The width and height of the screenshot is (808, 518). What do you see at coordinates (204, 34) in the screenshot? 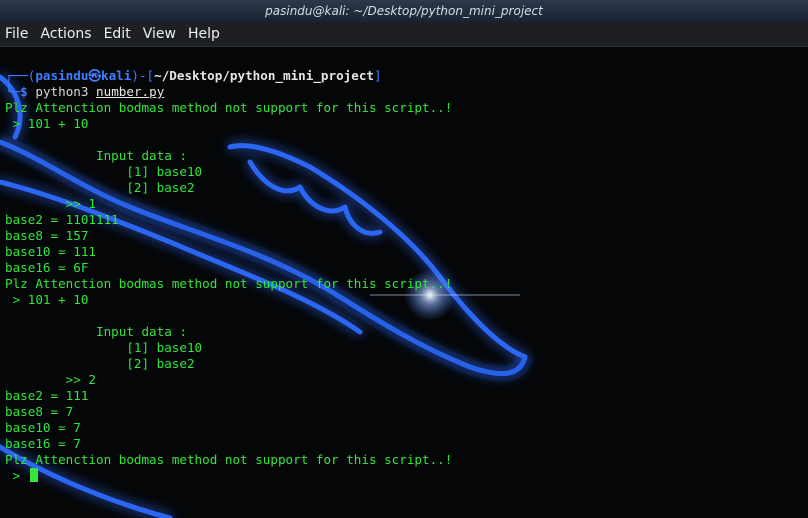
I see `menu-help: Help` at bounding box center [204, 34].